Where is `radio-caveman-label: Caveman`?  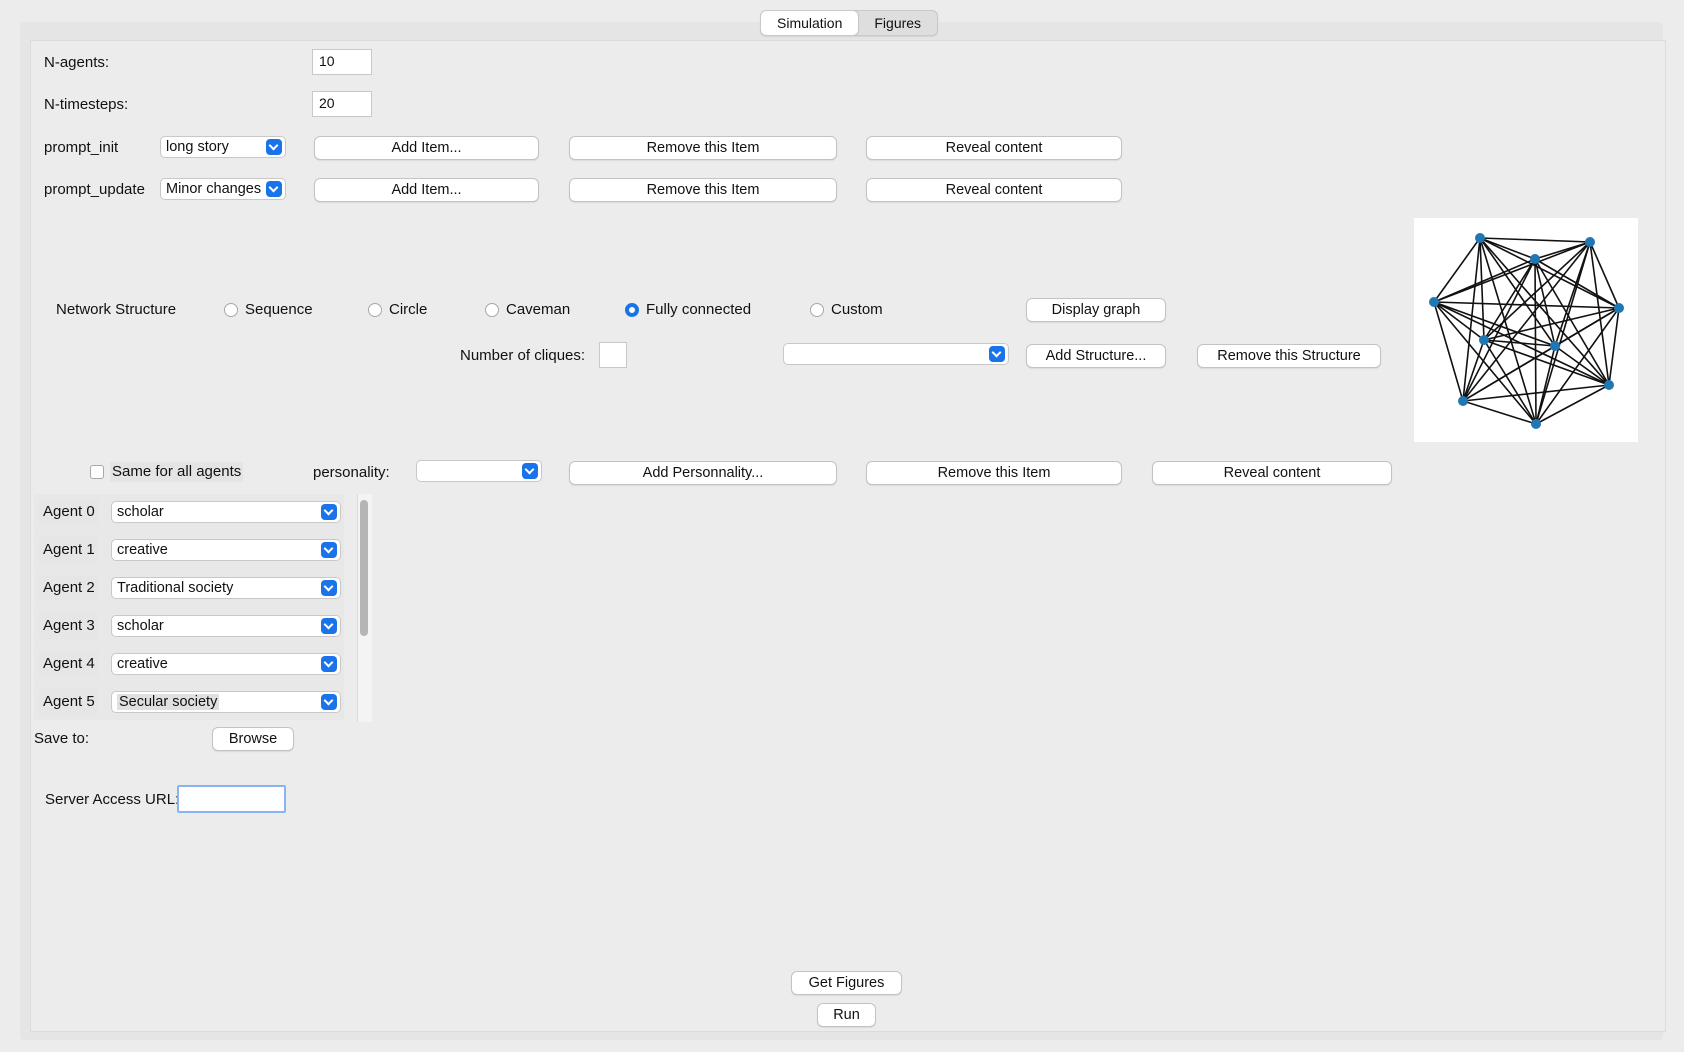
radio-caveman-label: Caveman is located at coordinates (538, 309).